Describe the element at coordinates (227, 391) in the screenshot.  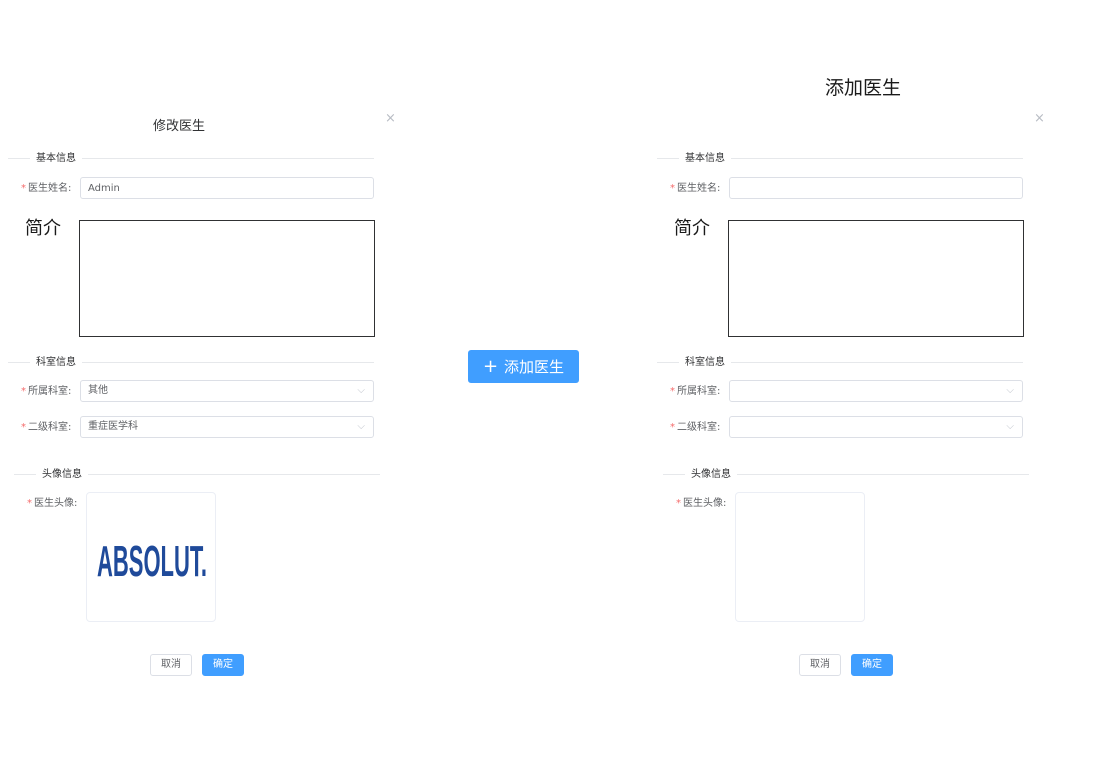
I see `dept-select: 其他 ⌵` at that location.